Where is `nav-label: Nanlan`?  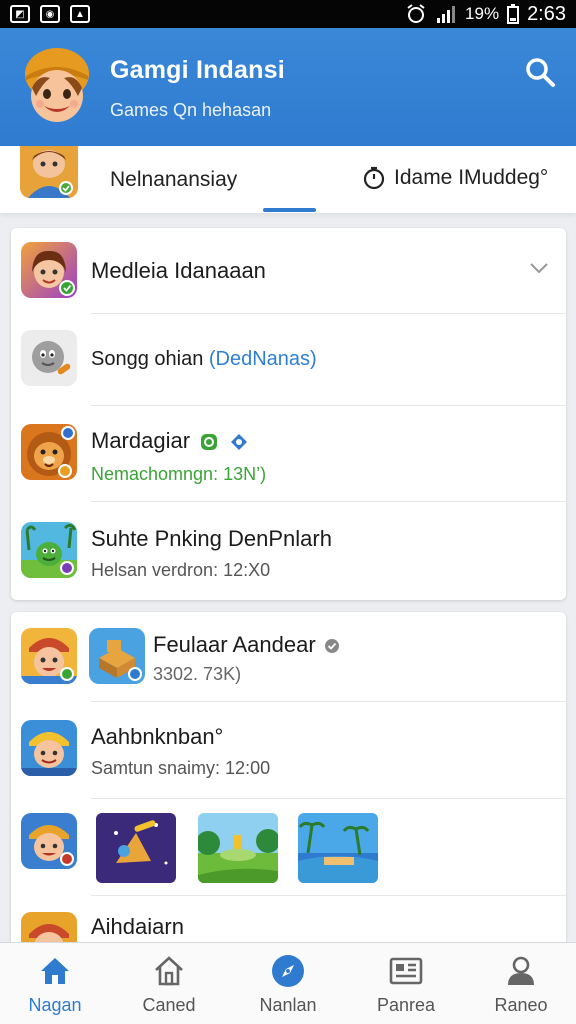 nav-label: Nanlan is located at coordinates (288, 1005).